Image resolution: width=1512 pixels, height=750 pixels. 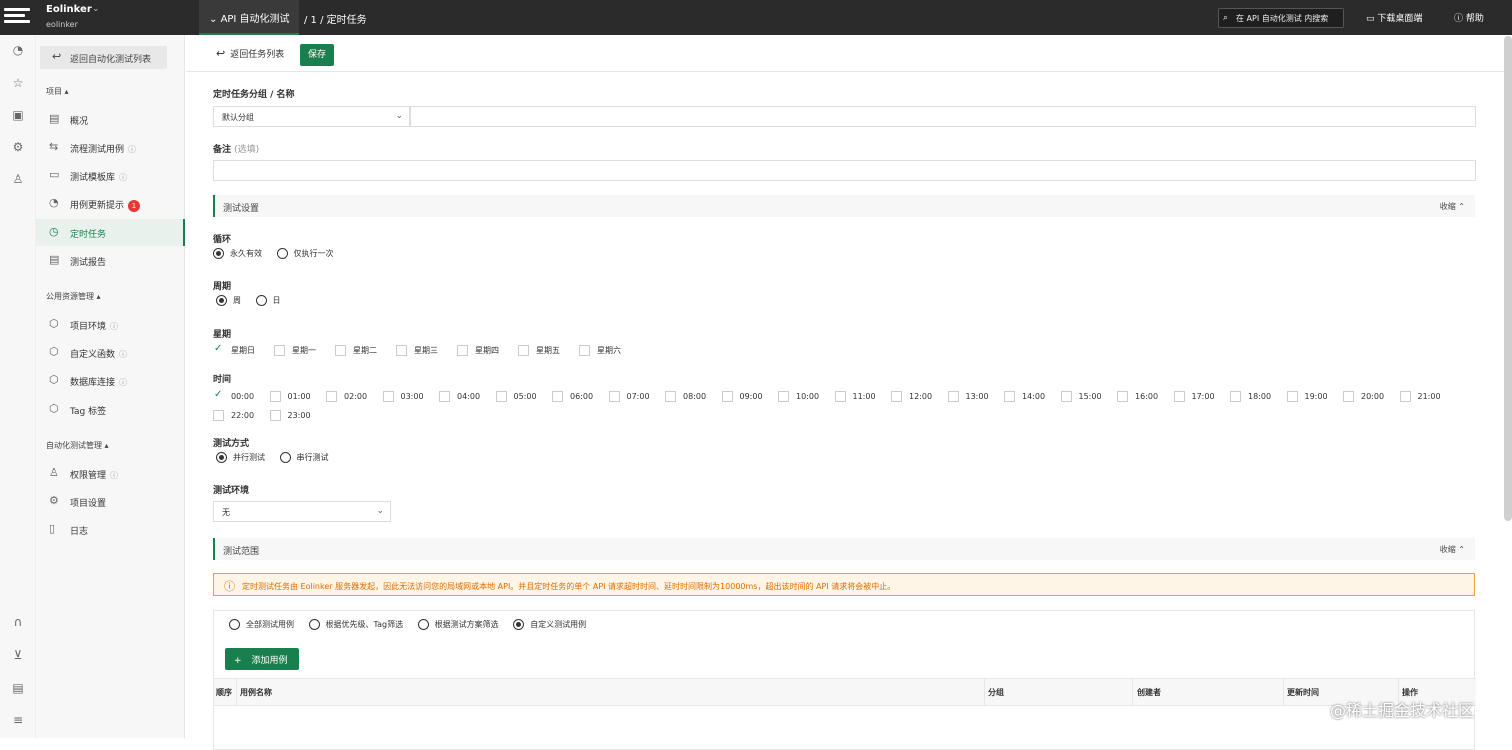 What do you see at coordinates (572, 396) in the screenshot?
I see `time-checkbox: 06:00` at bounding box center [572, 396].